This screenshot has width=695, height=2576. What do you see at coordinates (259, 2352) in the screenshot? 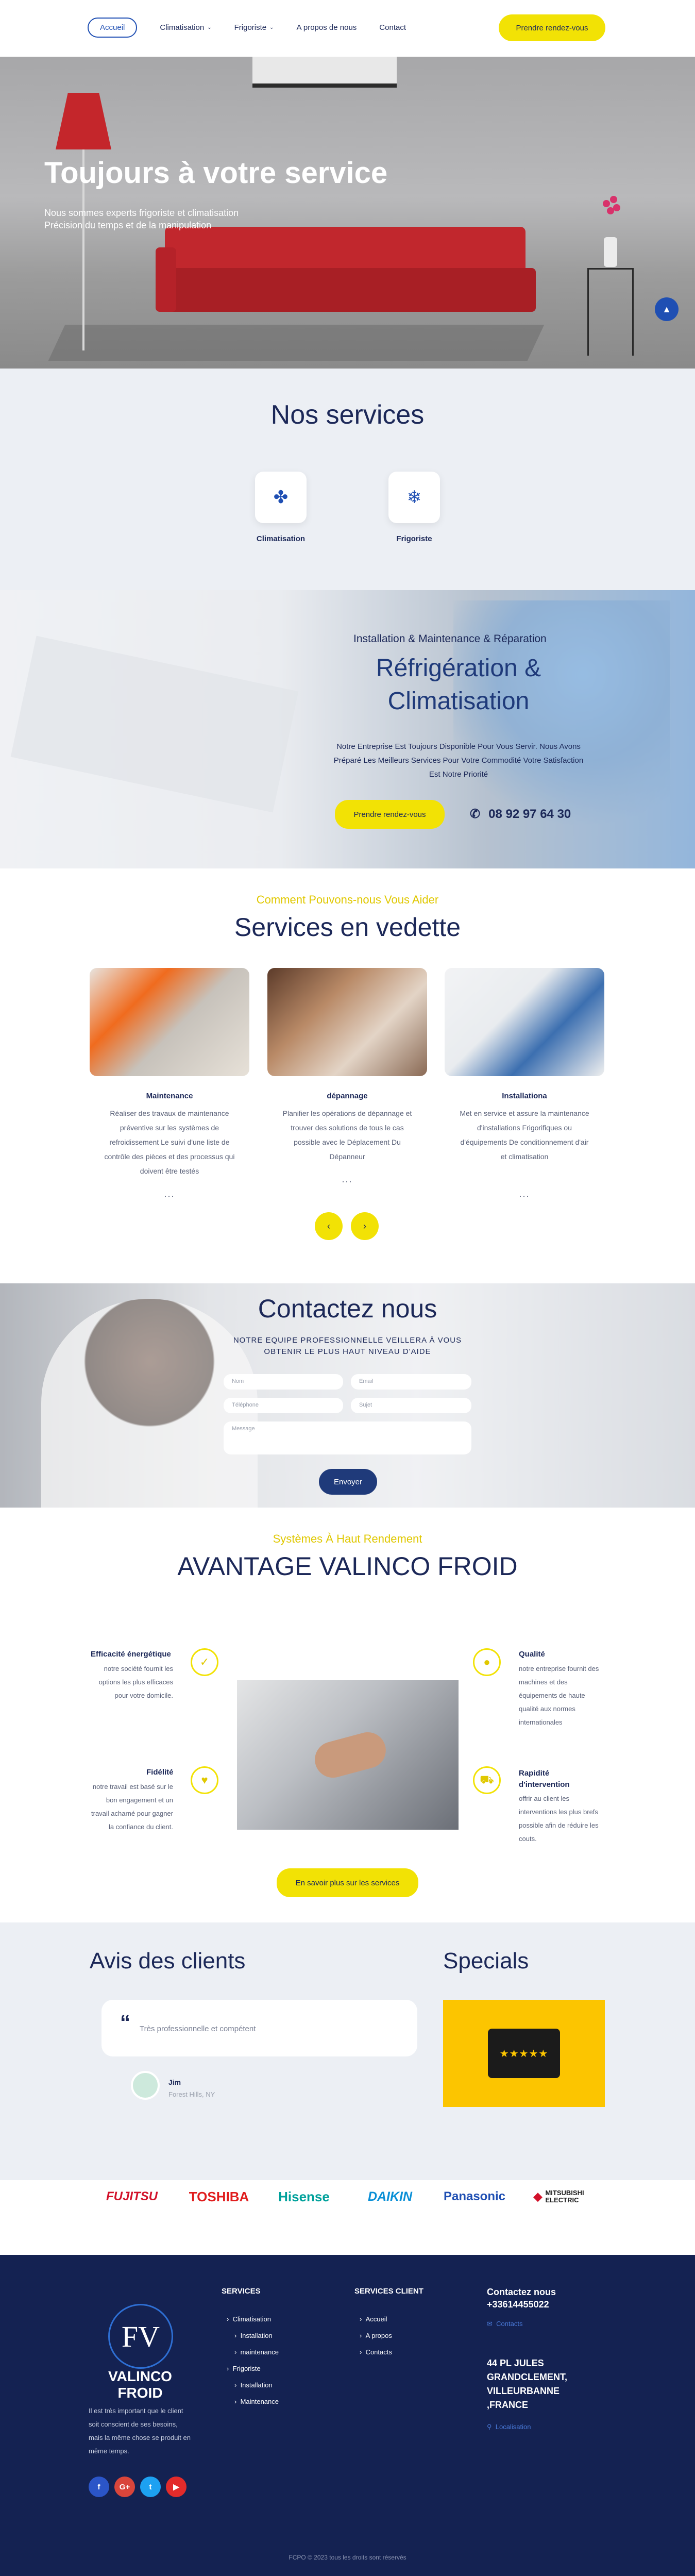
I see `footer-link-label: maintenance` at bounding box center [259, 2352].